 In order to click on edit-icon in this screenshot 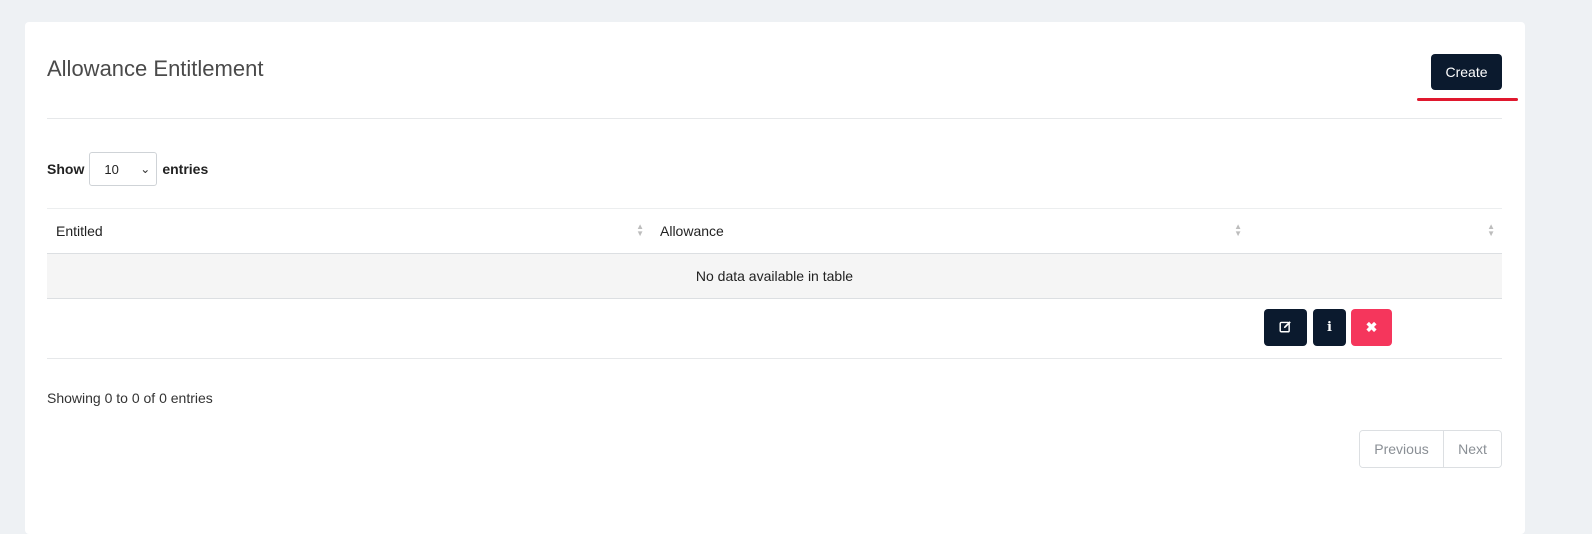, I will do `click(1285, 328)`.